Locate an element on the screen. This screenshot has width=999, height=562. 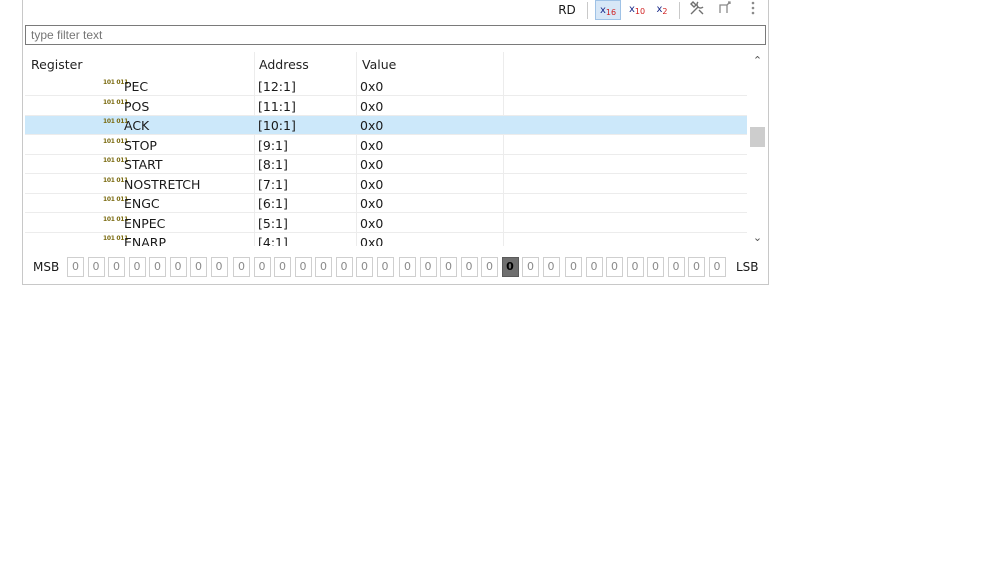
column-header-address: Address is located at coordinates (284, 64).